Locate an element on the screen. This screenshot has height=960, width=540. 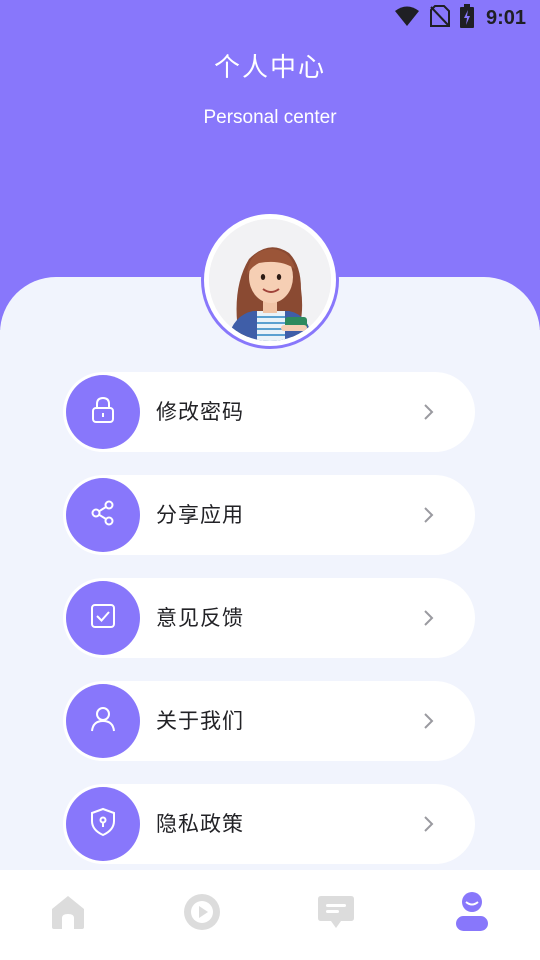
status-icons: 9:01 is located at coordinates (460, 18).